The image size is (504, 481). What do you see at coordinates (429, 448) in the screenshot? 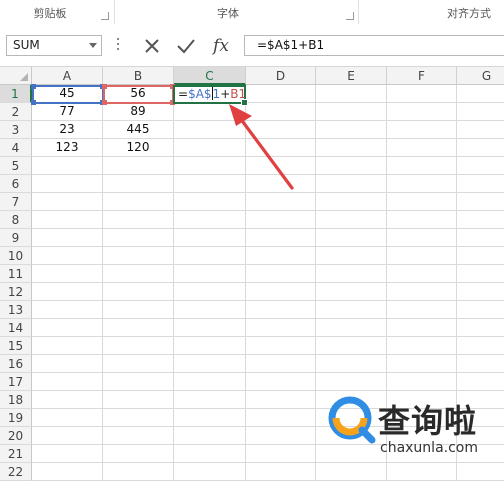
I see `watermark-domain: chaxunla.com` at bounding box center [429, 448].